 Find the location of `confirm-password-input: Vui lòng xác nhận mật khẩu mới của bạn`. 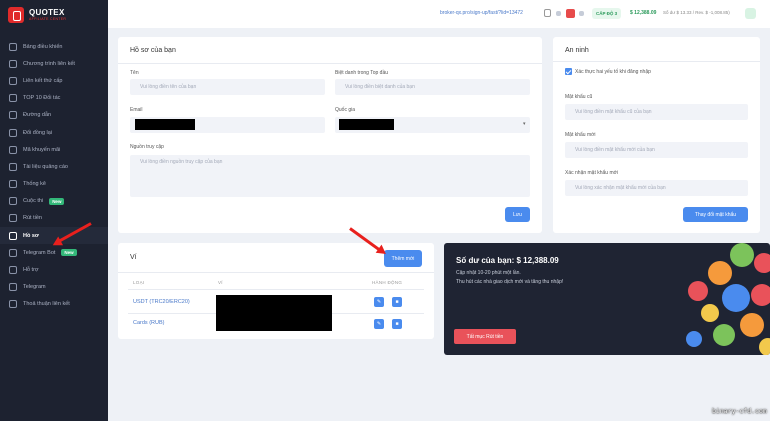

confirm-password-input: Vui lòng xác nhận mật khẩu mới của bạn is located at coordinates (656, 188).